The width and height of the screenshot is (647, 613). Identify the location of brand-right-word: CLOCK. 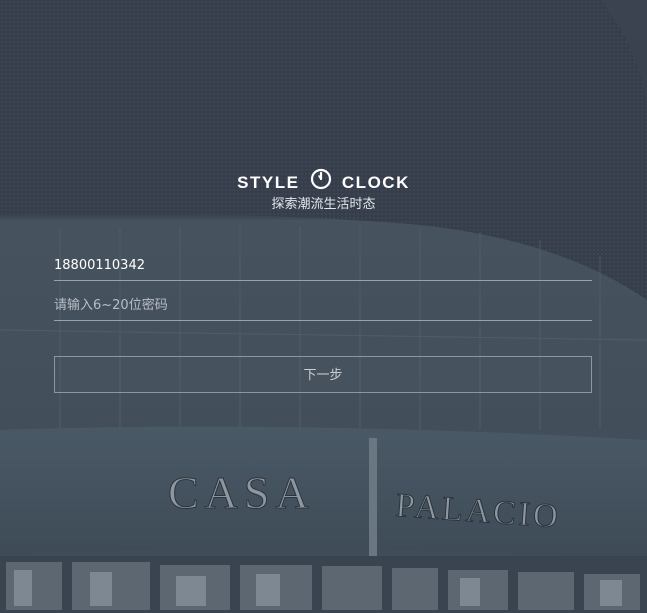
(375, 182).